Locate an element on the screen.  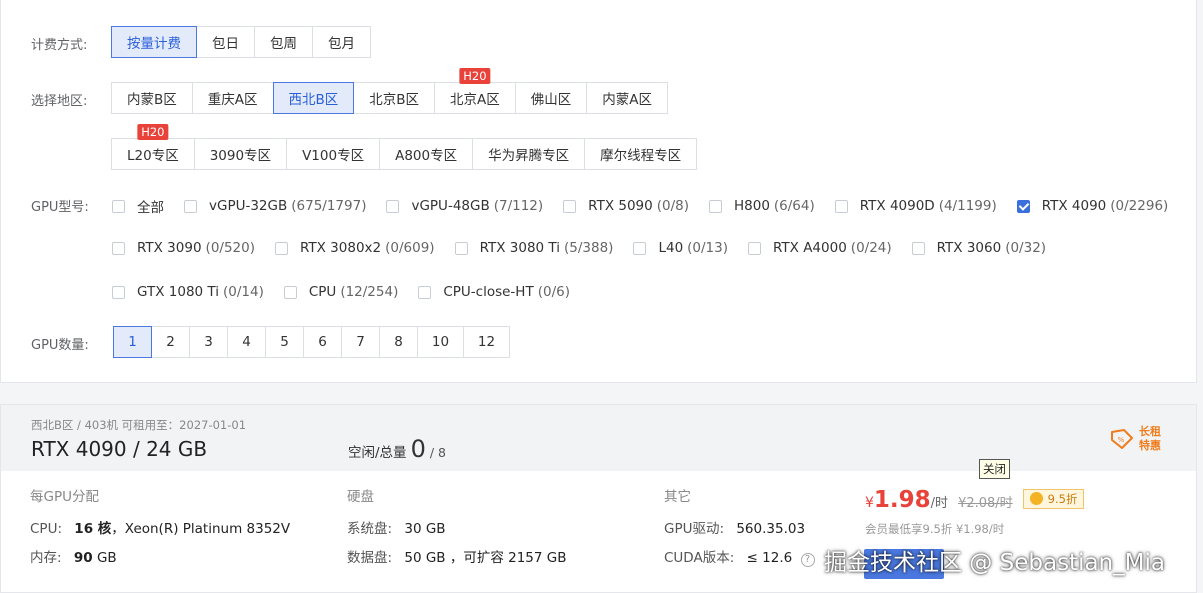
driver-value: 560.35.03 is located at coordinates (771, 529).